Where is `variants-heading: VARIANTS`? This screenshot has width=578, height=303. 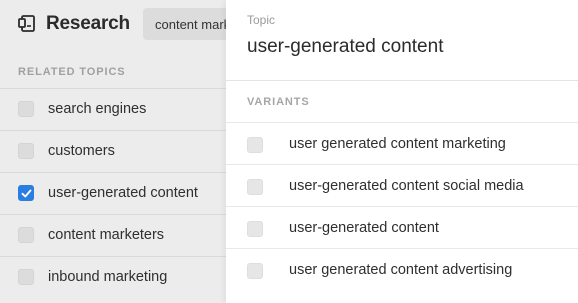
variants-heading: VARIANTS is located at coordinates (278, 102).